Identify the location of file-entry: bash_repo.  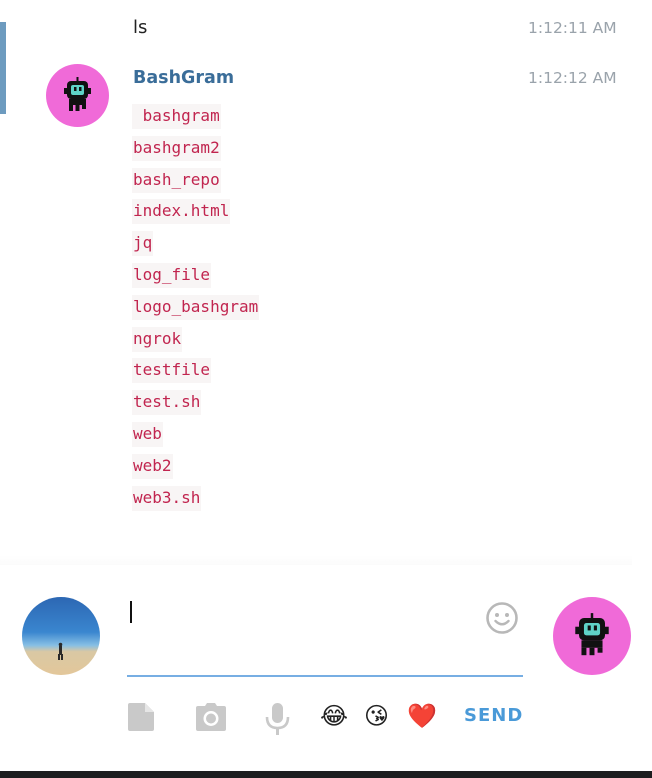
(176, 180).